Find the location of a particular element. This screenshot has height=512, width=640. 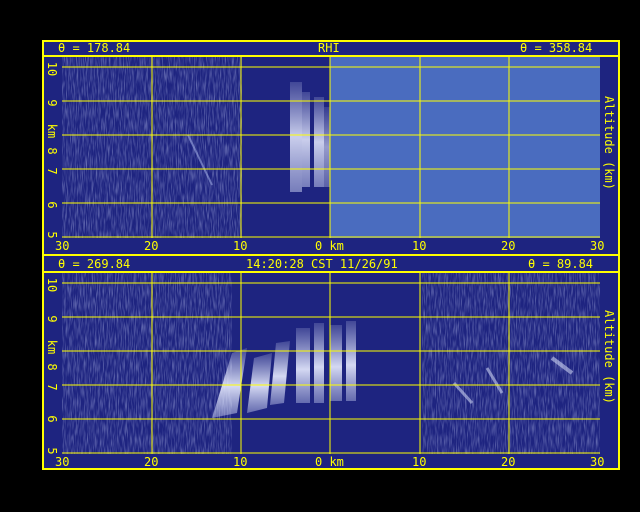

bottom-x-tick-30-right: 30 is located at coordinates (597, 462).